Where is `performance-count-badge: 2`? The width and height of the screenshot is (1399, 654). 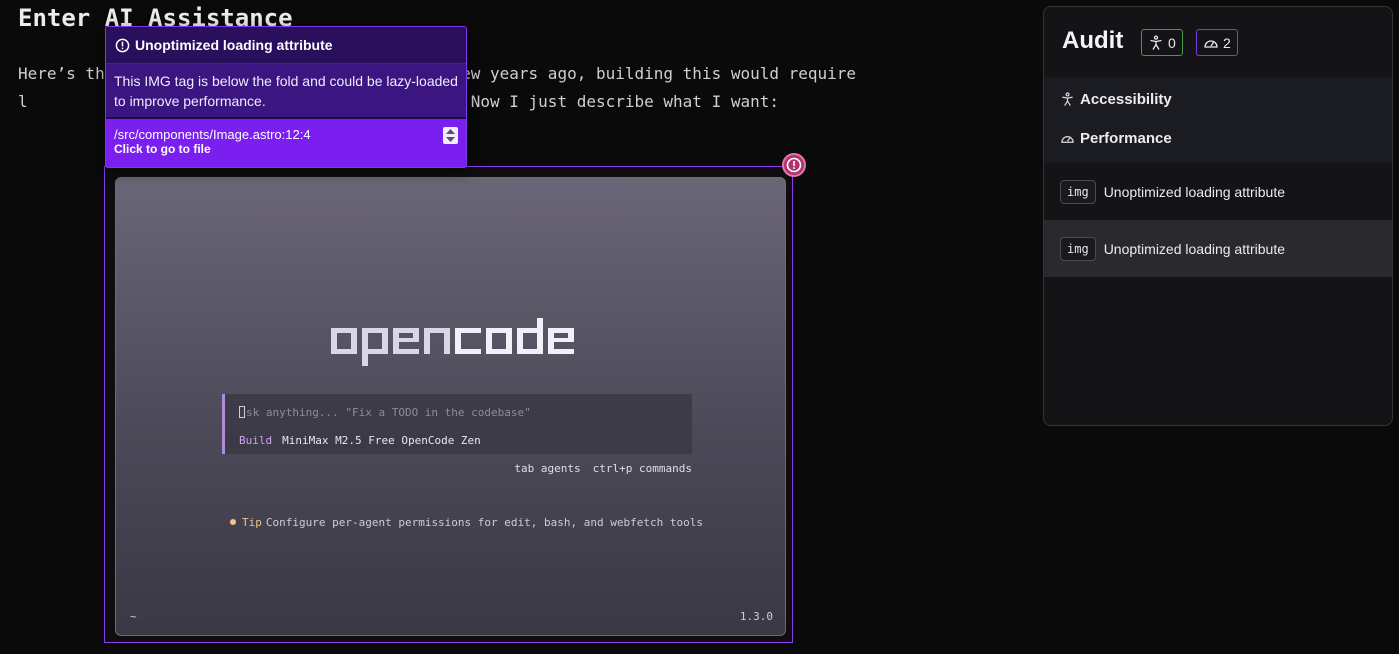
performance-count-badge: 2 is located at coordinates (1217, 42).